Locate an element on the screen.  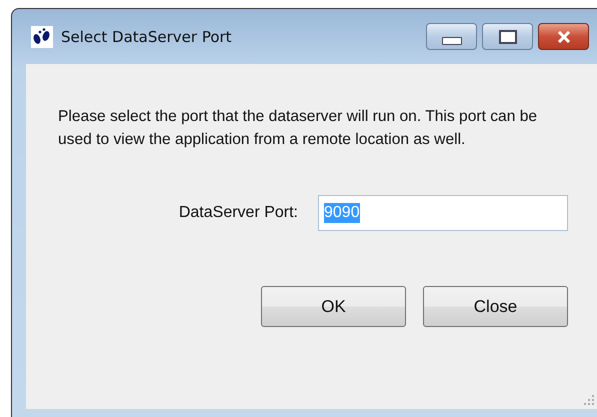
port-label: DataServer Port: is located at coordinates (238, 213).